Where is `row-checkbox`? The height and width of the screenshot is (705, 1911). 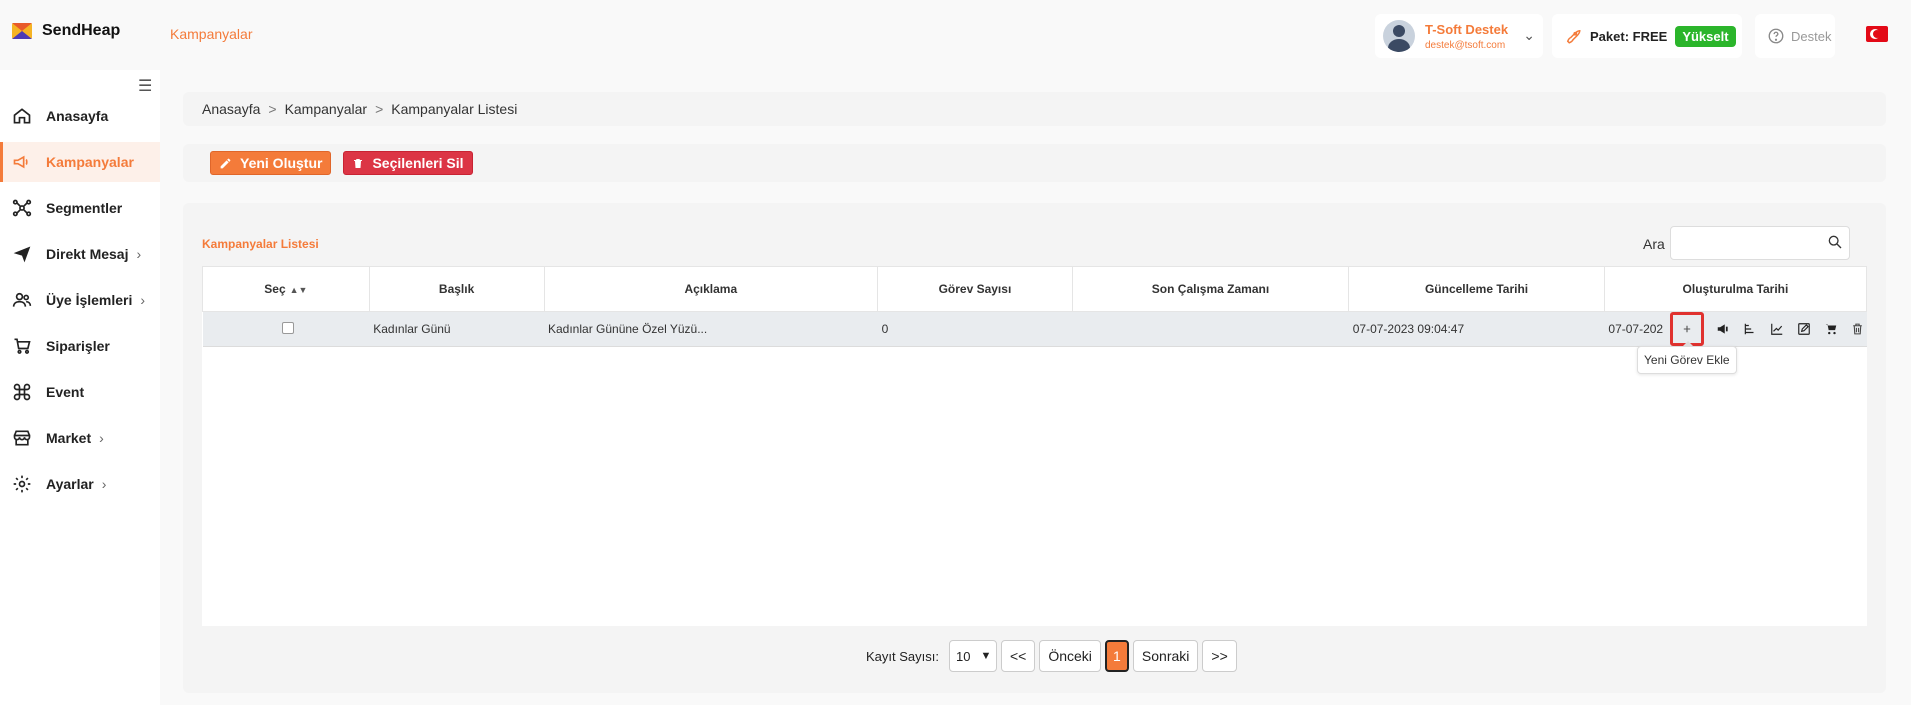
row-checkbox is located at coordinates (287, 327).